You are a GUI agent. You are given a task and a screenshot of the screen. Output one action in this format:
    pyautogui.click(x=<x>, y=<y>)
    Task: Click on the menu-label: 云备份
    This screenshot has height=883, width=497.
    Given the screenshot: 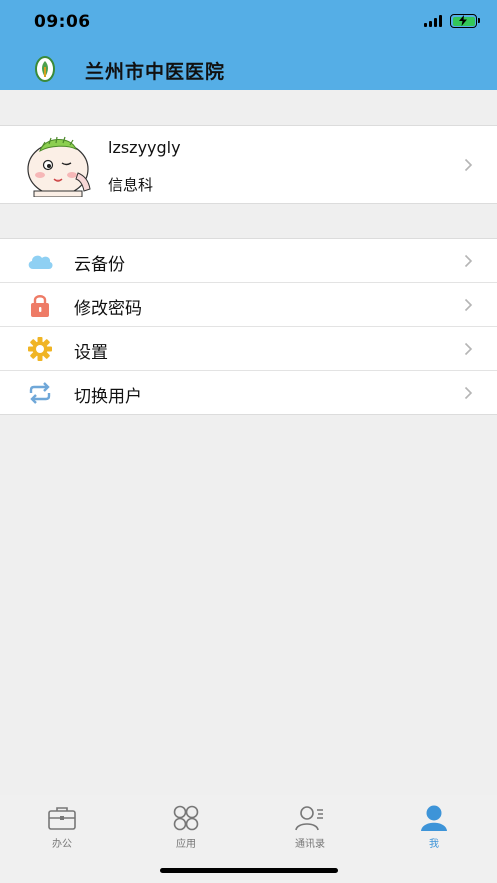 What is the action you would take?
    pyautogui.click(x=99, y=265)
    